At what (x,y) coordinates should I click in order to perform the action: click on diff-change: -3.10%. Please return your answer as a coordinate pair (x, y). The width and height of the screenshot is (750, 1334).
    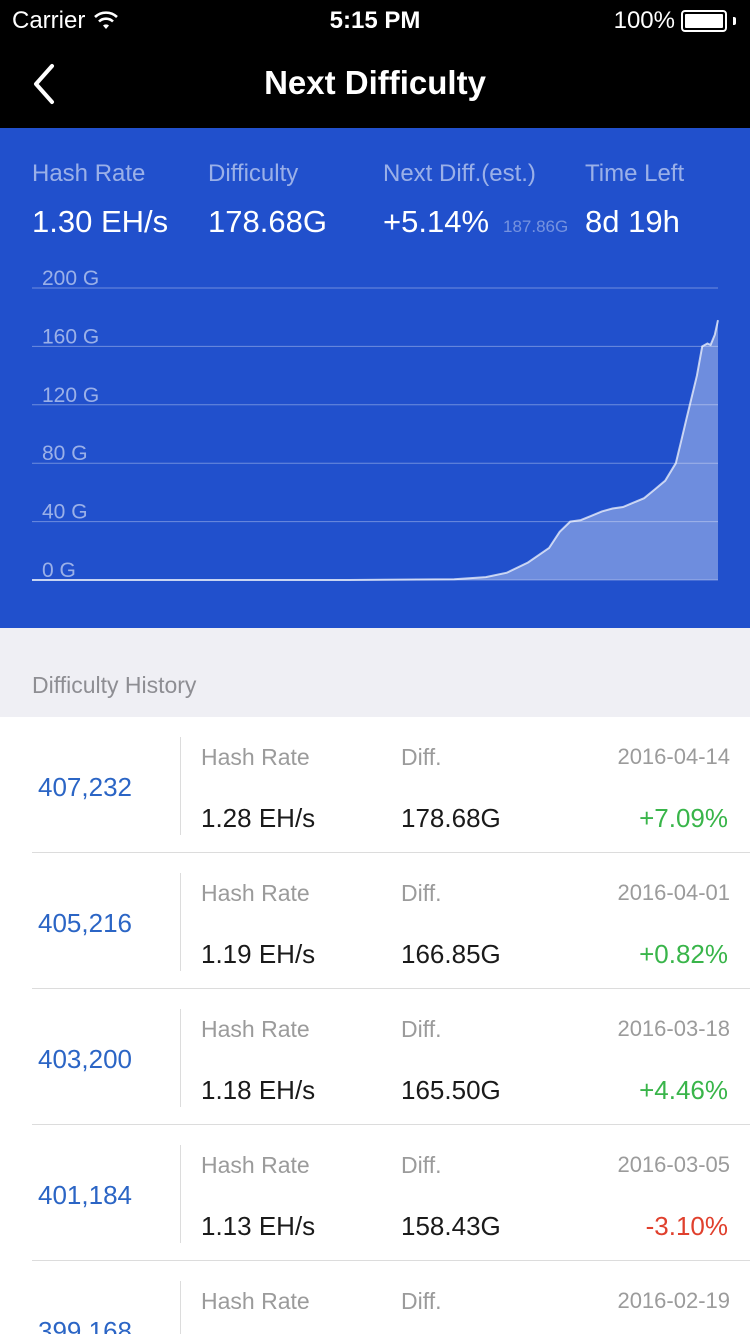
    Looking at the image, I should click on (686, 1226).